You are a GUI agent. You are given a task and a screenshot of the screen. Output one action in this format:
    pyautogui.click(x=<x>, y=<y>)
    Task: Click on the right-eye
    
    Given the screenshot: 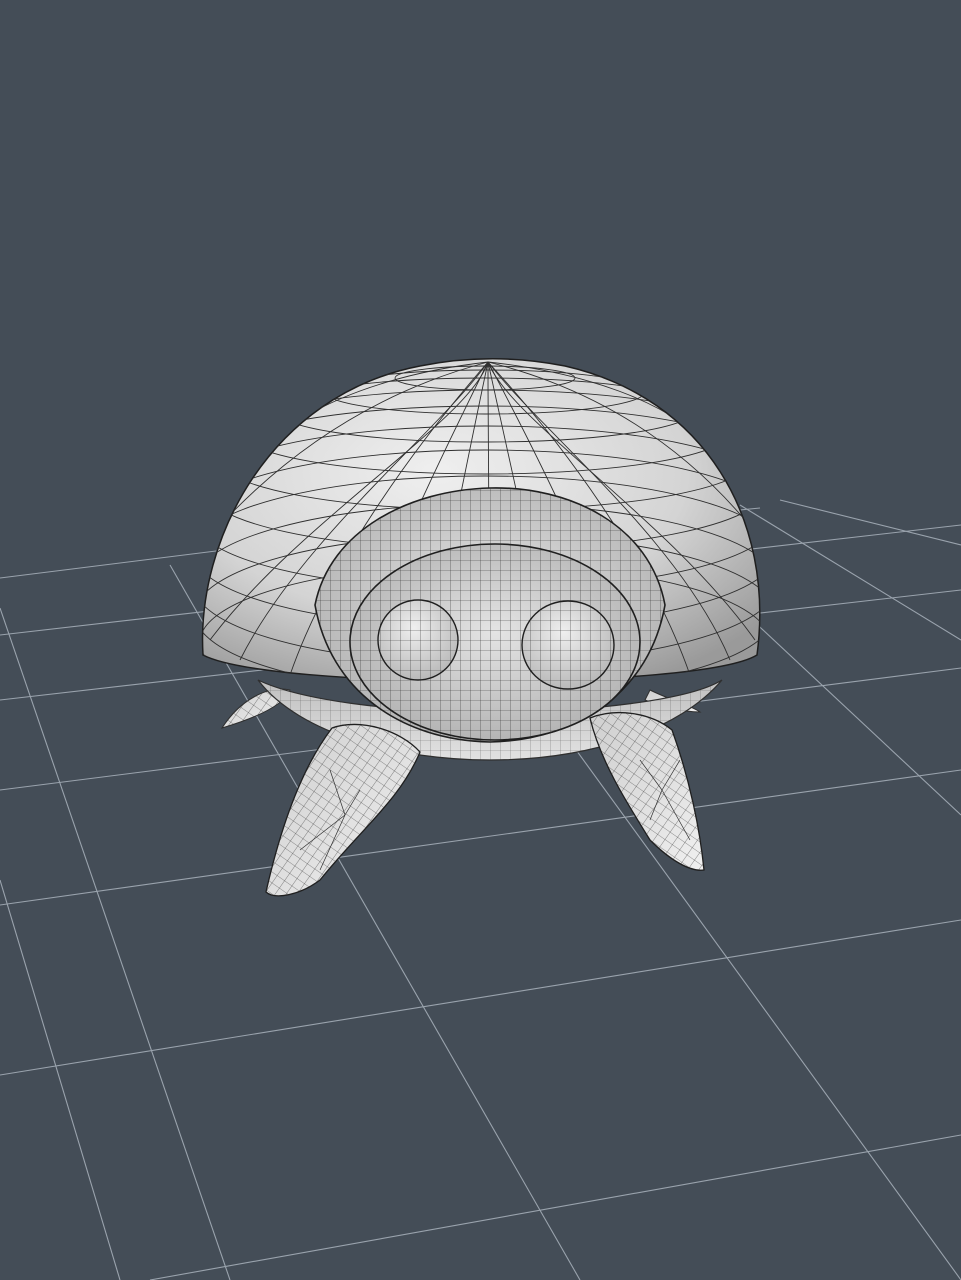 What is the action you would take?
    pyautogui.click(x=568, y=645)
    